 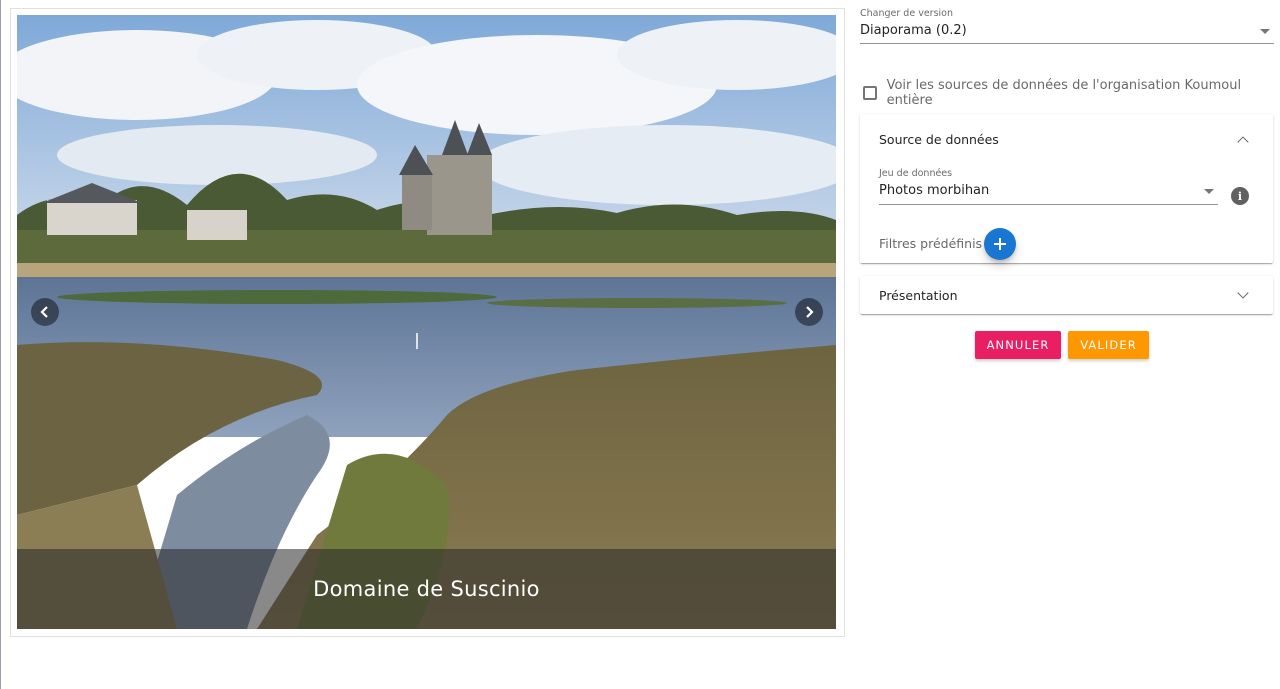 What do you see at coordinates (934, 190) in the screenshot?
I see `dataset-select-value: Photos morbihan` at bounding box center [934, 190].